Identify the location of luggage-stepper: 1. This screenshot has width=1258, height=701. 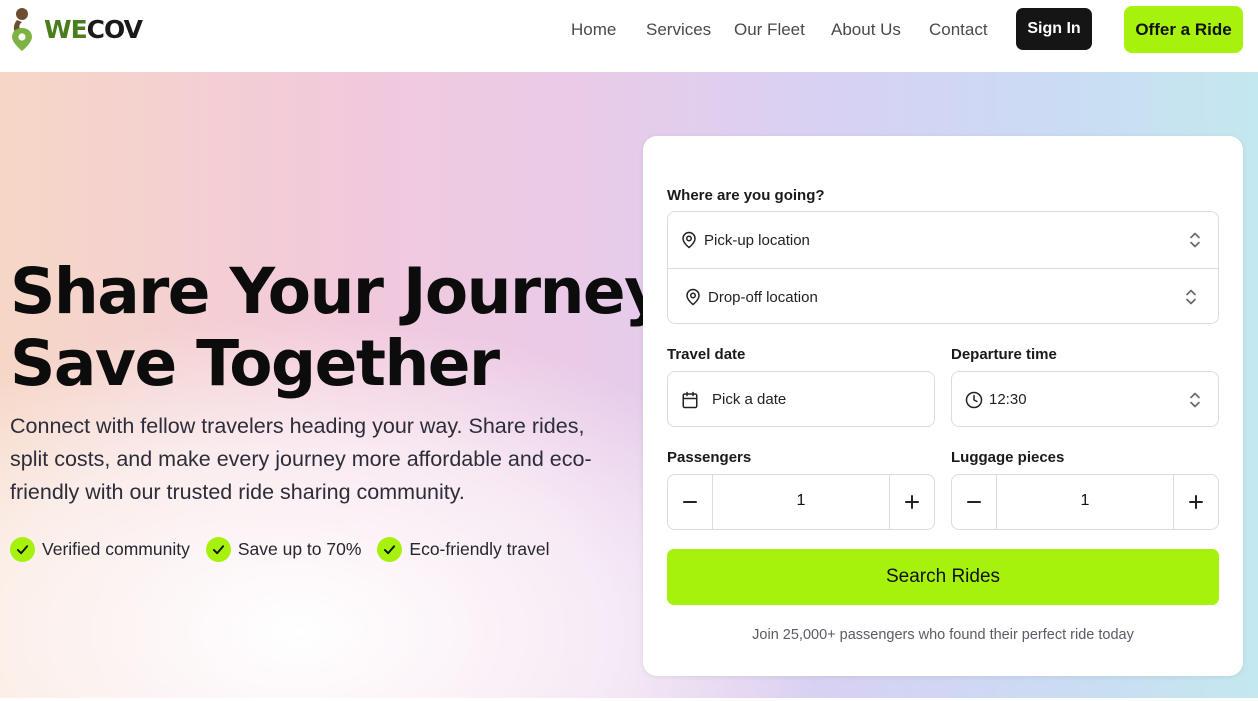
(1085, 502).